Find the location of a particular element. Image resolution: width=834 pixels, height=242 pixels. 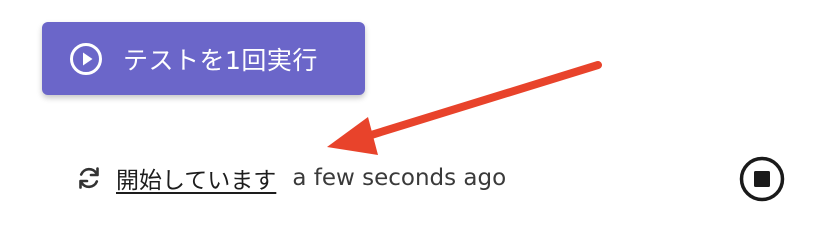

status-timestamp: a few seconds ago is located at coordinates (399, 178).